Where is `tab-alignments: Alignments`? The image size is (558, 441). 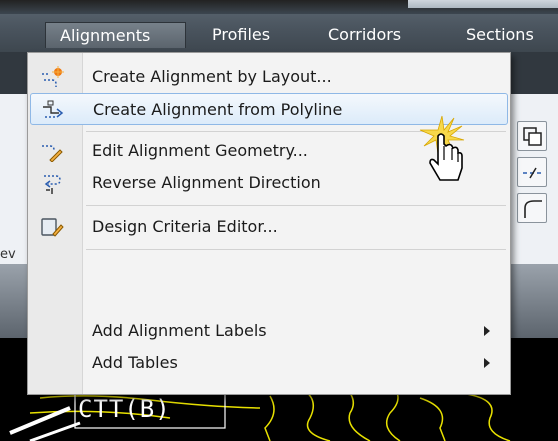
tab-alignments: Alignments is located at coordinates (115, 35).